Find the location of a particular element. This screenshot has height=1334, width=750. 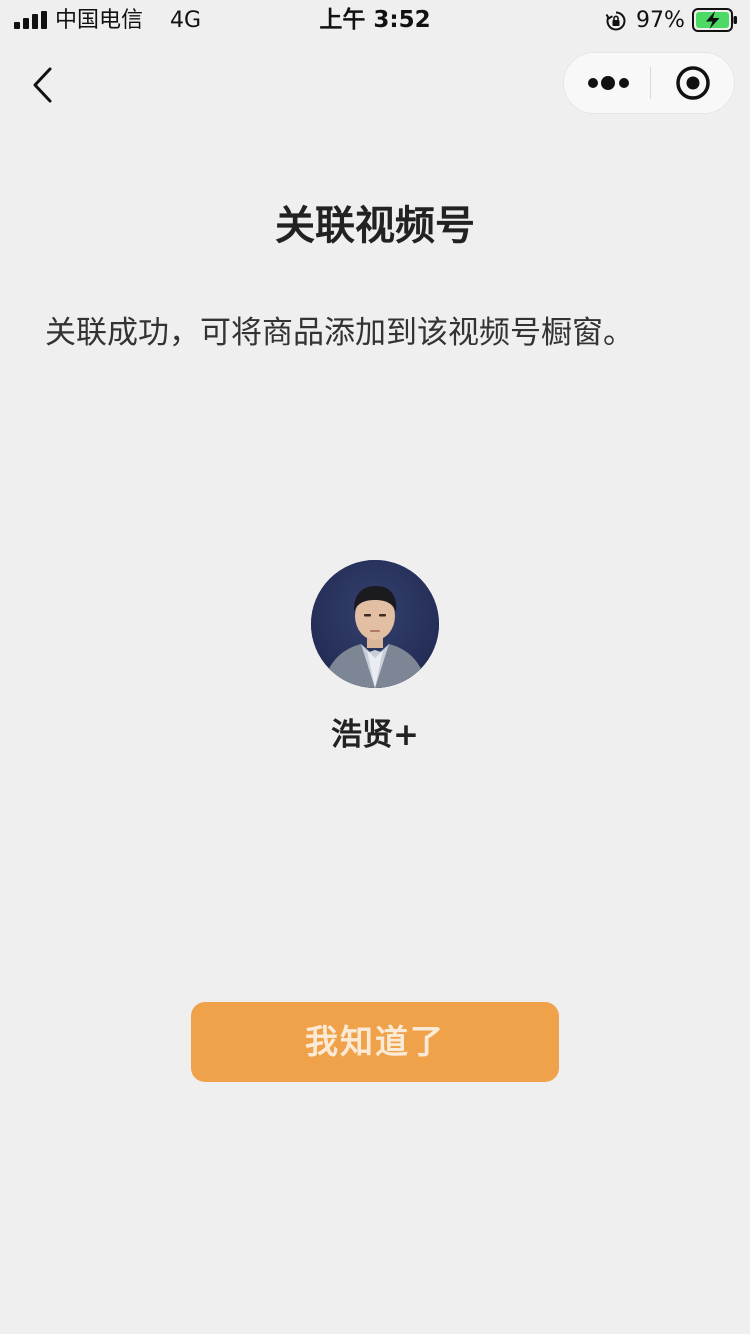

target-close-icon is located at coordinates (693, 83).